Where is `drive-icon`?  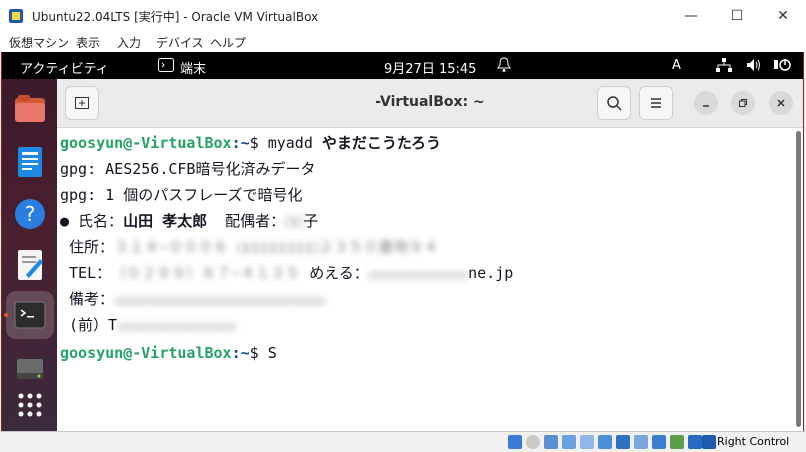 drive-icon is located at coordinates (30, 369).